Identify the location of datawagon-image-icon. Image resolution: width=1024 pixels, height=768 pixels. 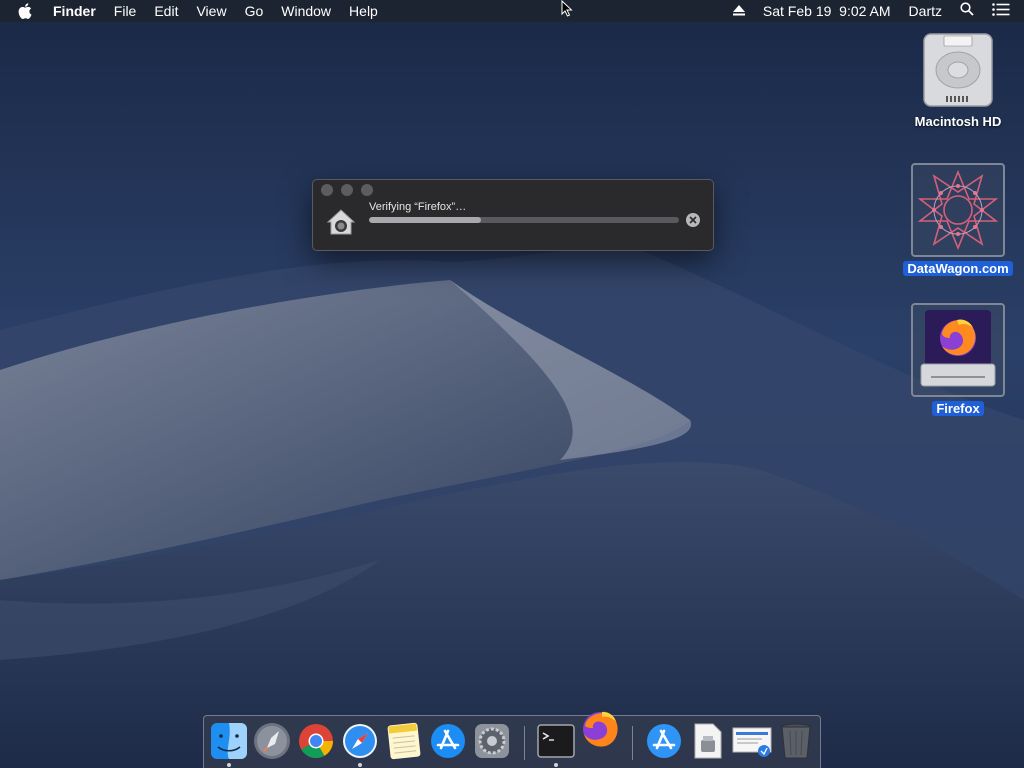
(958, 210).